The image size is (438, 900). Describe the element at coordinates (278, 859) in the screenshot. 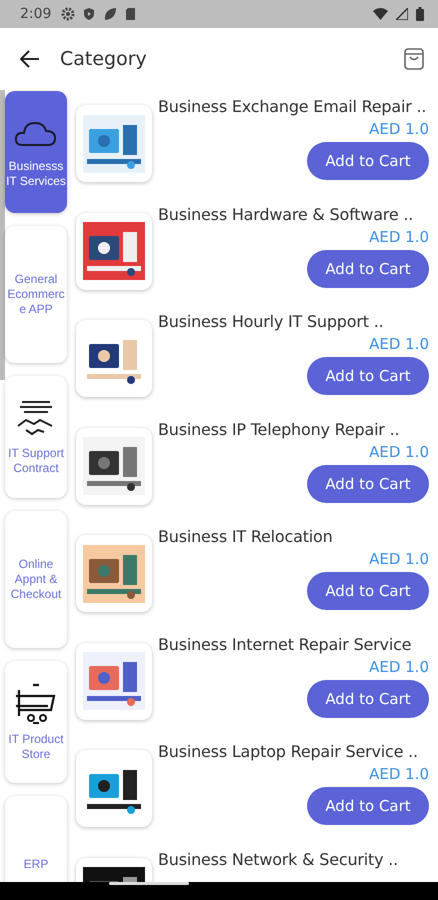

I see `product-title: Business Network & Security ..` at that location.